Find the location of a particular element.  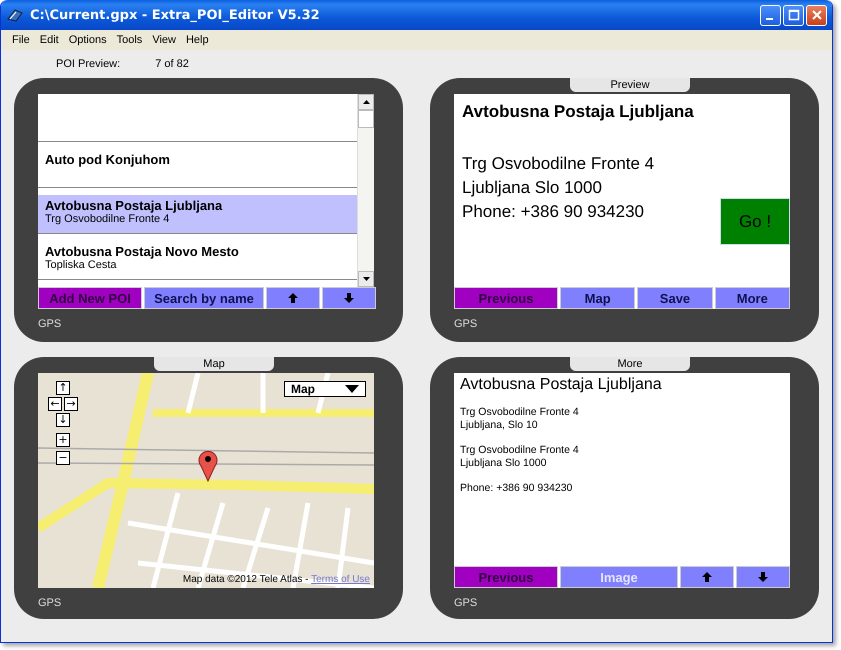

detail-line: Ljubljana Slo 1000 is located at coordinates (504, 463).